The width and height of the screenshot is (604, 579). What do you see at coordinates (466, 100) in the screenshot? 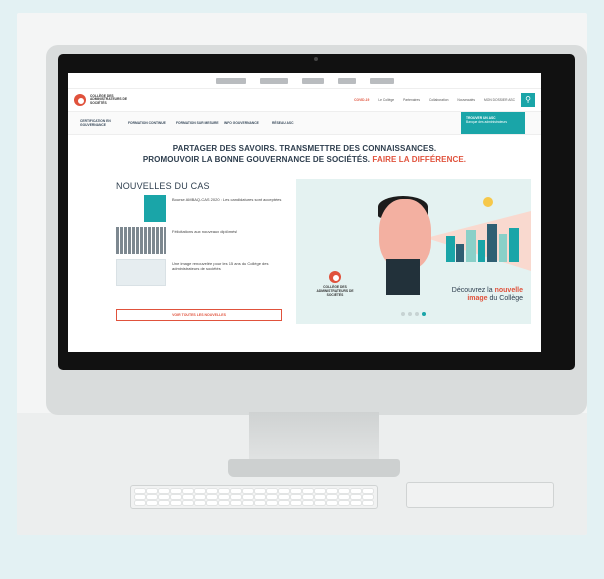
I see `nav-nouveautes: Nouveautés` at bounding box center [466, 100].